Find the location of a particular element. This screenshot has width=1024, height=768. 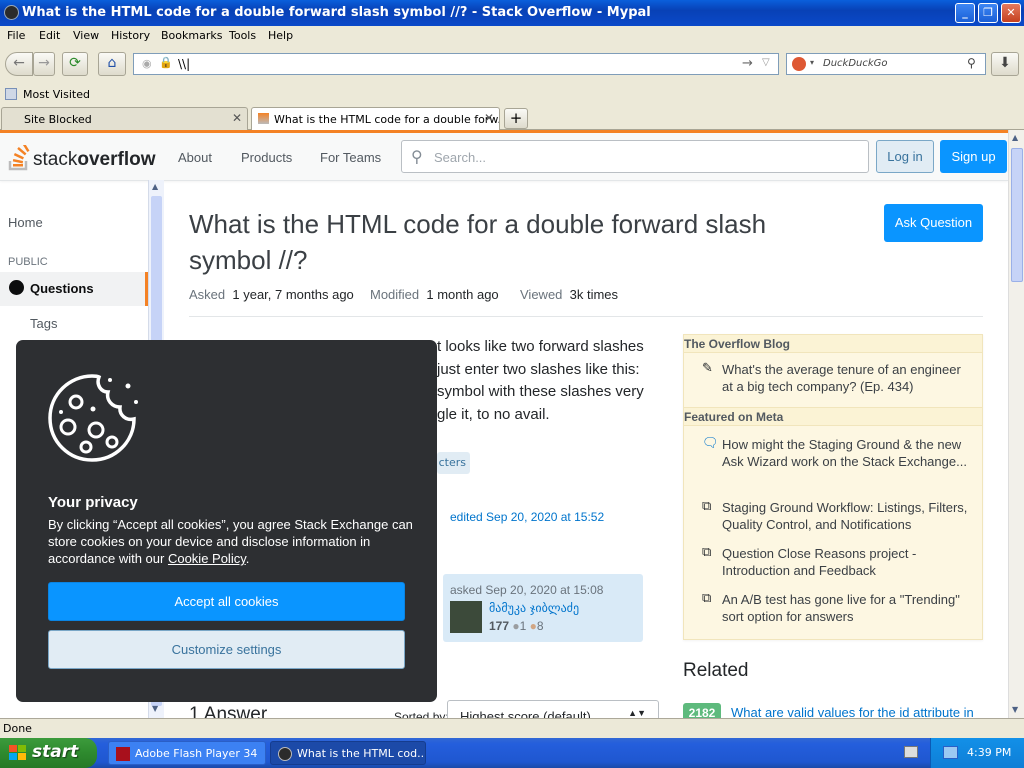

engine-dropdown-icon: ▾ is located at coordinates (812, 62).